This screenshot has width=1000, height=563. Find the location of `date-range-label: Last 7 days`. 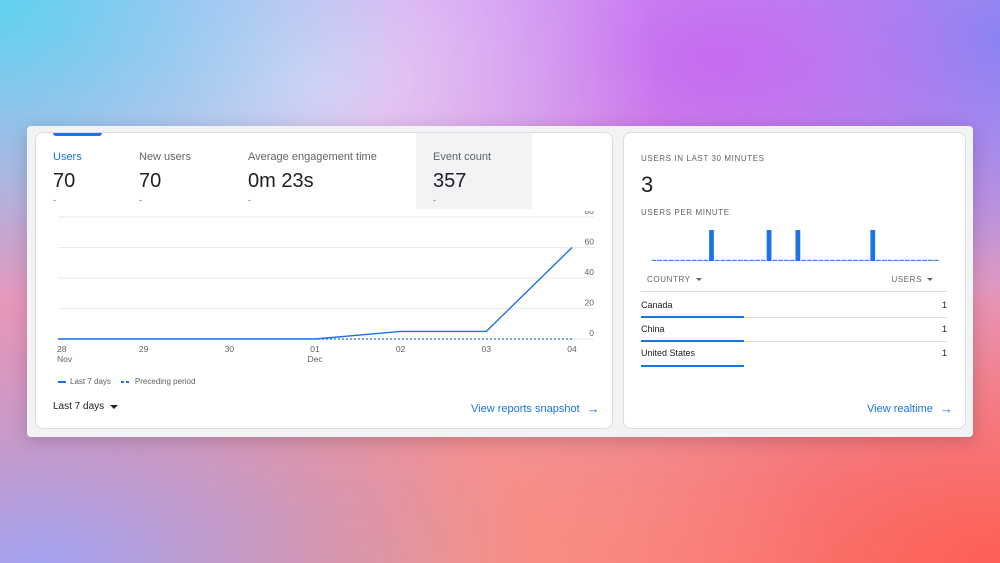

date-range-label: Last 7 days is located at coordinates (79, 406).